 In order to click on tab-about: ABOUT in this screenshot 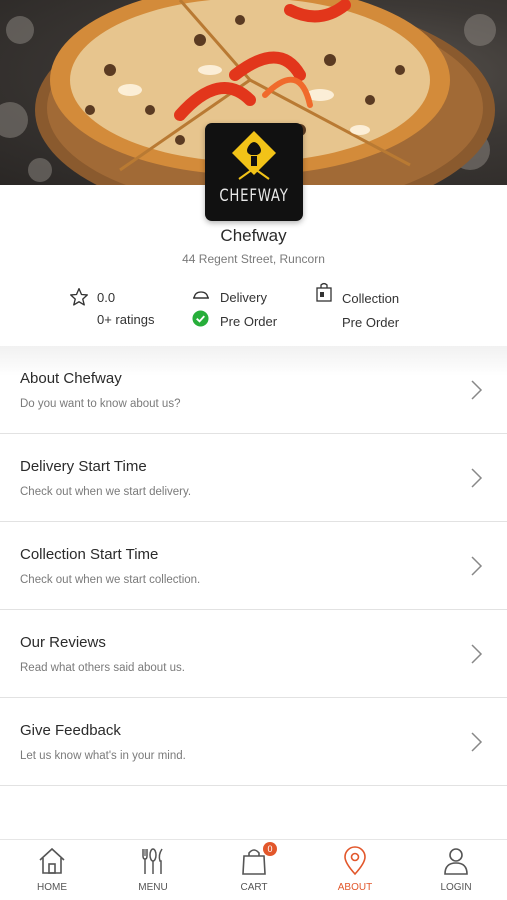, I will do `click(355, 870)`.